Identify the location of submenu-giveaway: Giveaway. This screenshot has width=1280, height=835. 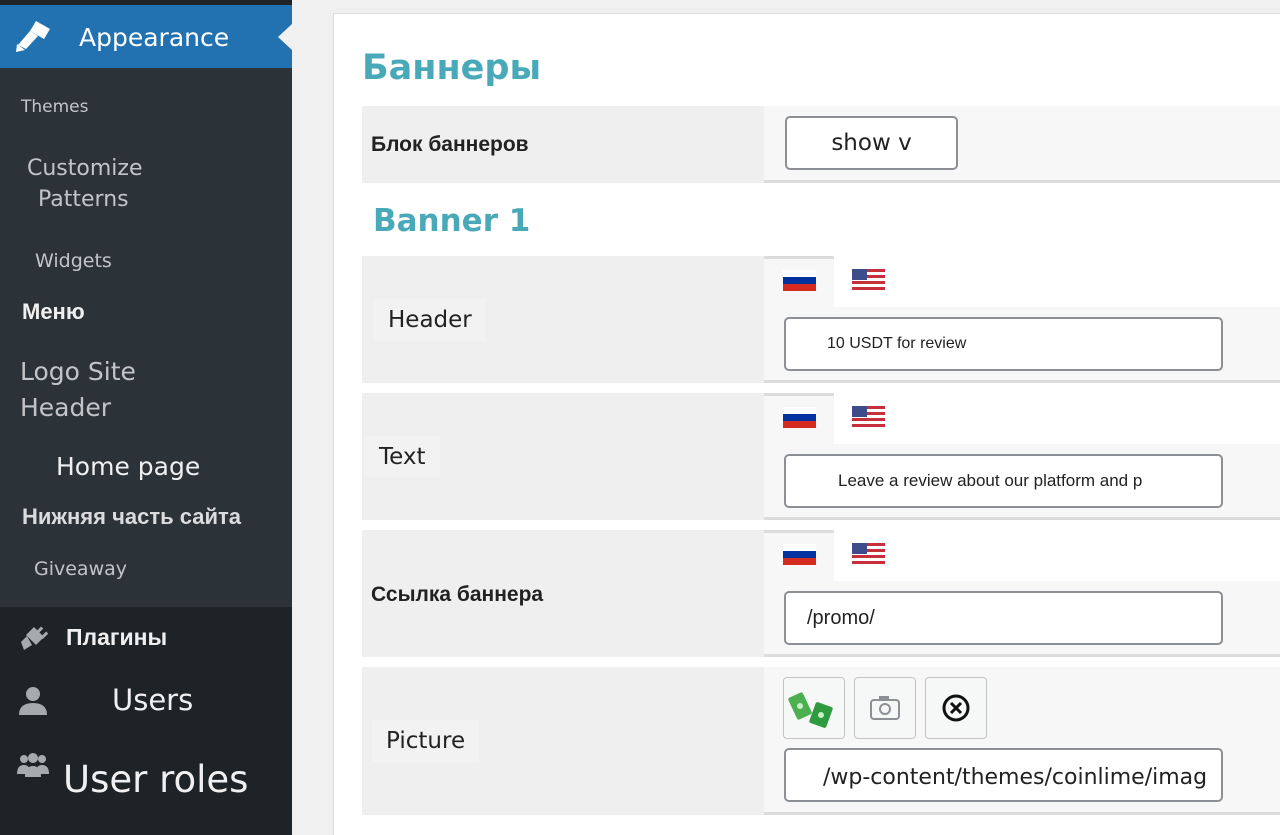
(80, 569).